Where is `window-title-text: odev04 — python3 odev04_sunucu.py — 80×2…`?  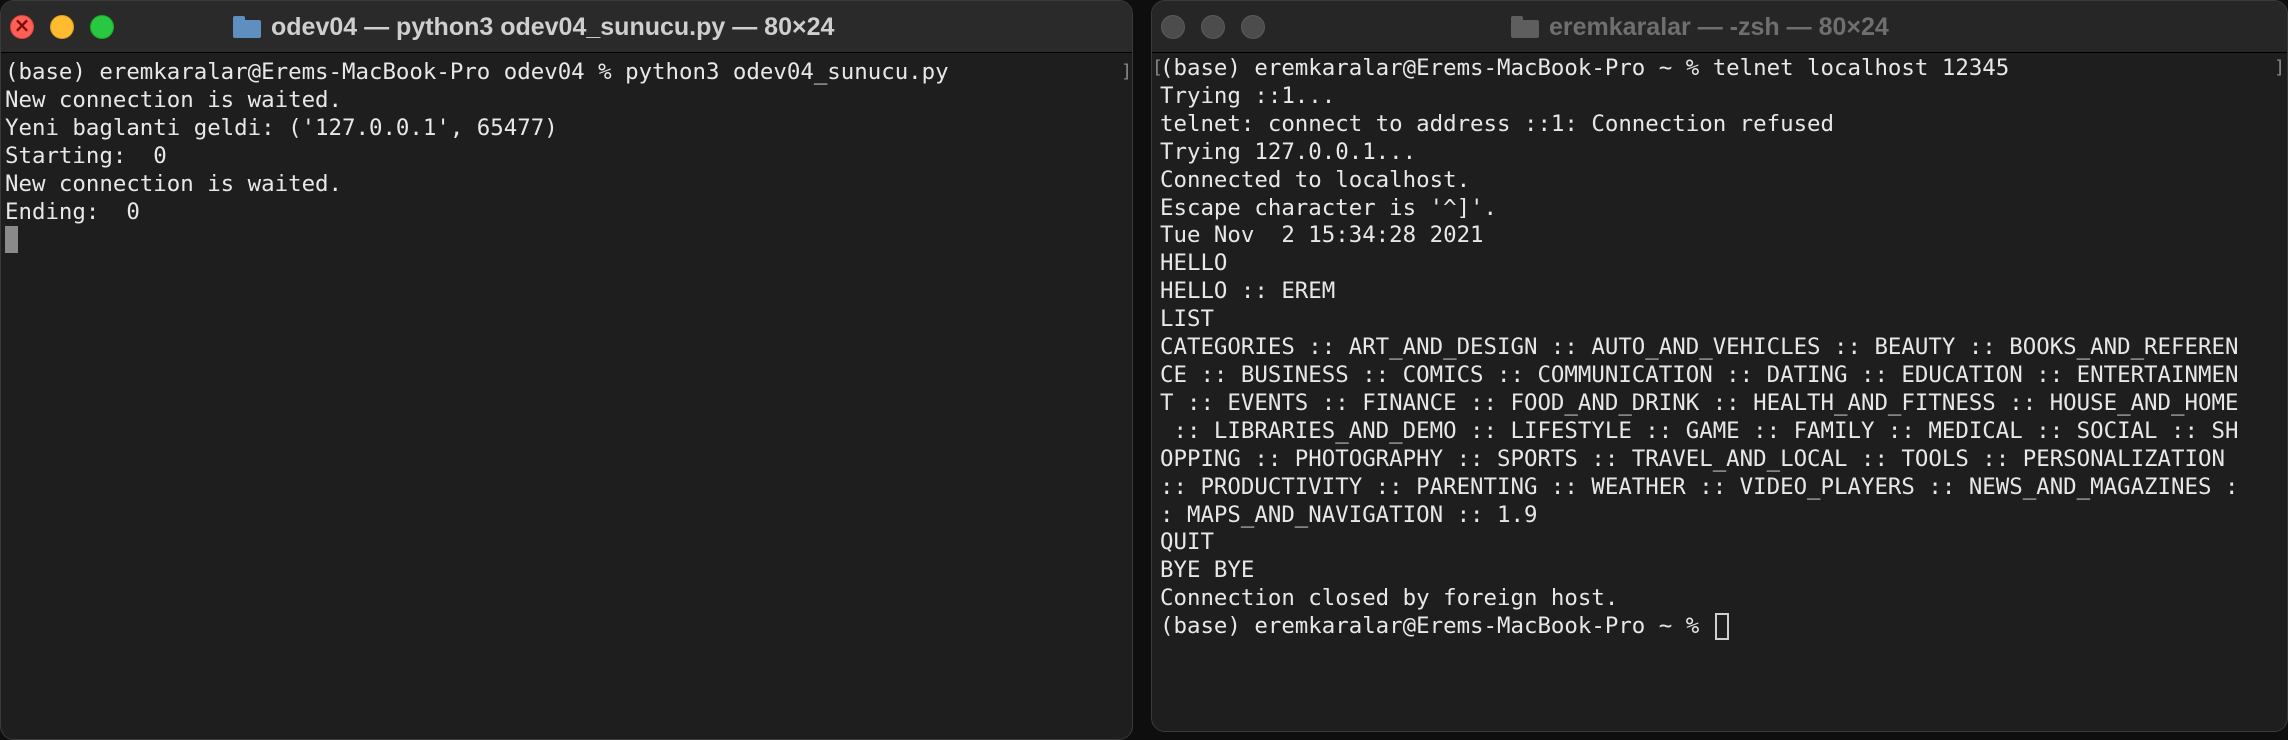
window-title-text: odev04 — python3 odev04_sunucu.py — 80×2… is located at coordinates (553, 26).